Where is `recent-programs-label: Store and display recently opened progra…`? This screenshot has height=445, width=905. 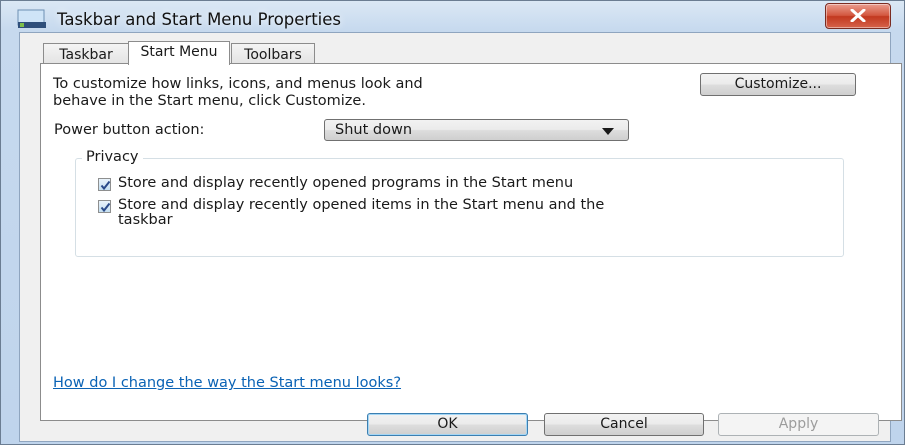 recent-programs-label: Store and display recently opened progra… is located at coordinates (345, 183).